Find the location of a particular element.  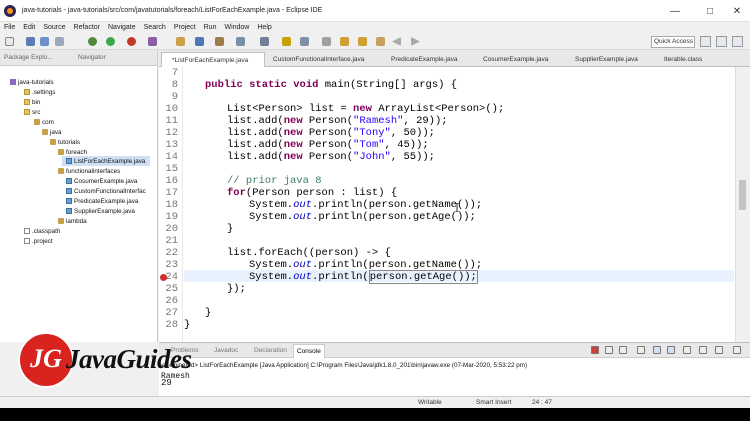

coverage-icon is located at coordinates (131, 41).